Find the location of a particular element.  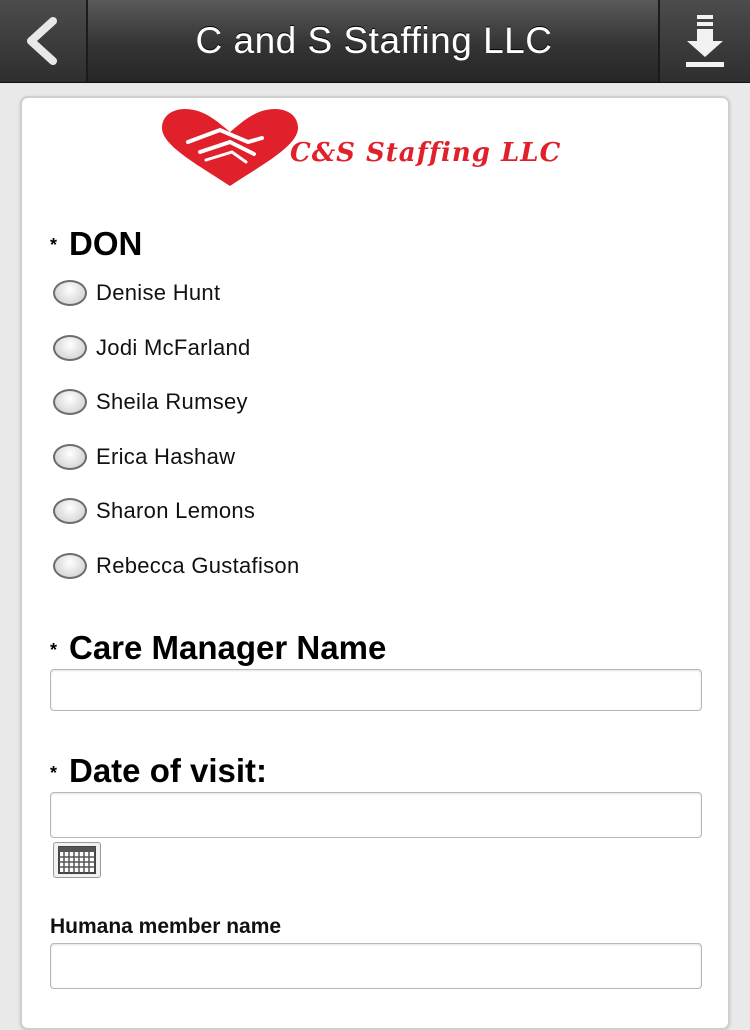

humana-member-label: Humana member name is located at coordinates (166, 926).